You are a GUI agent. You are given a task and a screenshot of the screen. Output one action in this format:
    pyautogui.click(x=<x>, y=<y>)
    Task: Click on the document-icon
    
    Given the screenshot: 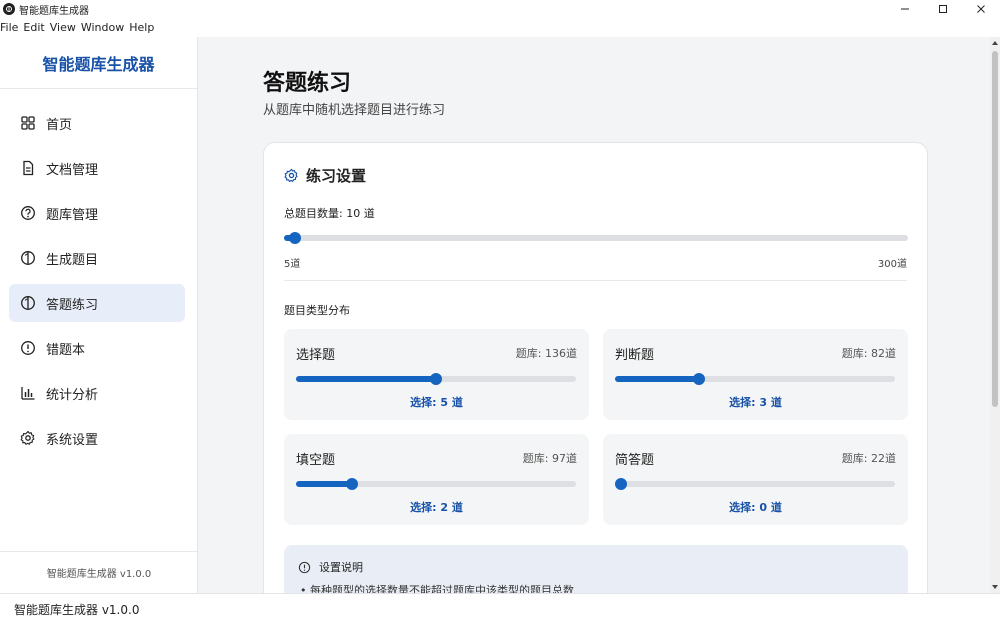 What is the action you would take?
    pyautogui.click(x=28, y=168)
    